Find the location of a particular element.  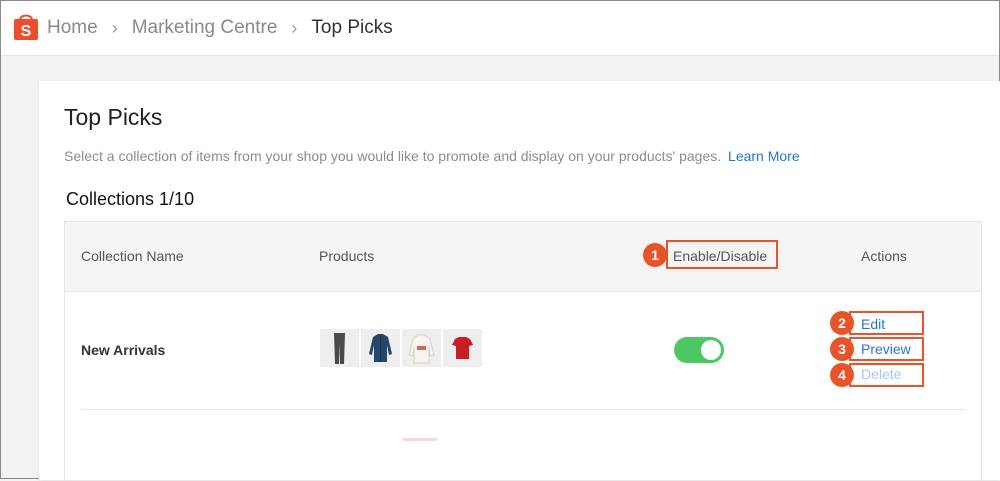

product-thumbnails is located at coordinates (401, 348).